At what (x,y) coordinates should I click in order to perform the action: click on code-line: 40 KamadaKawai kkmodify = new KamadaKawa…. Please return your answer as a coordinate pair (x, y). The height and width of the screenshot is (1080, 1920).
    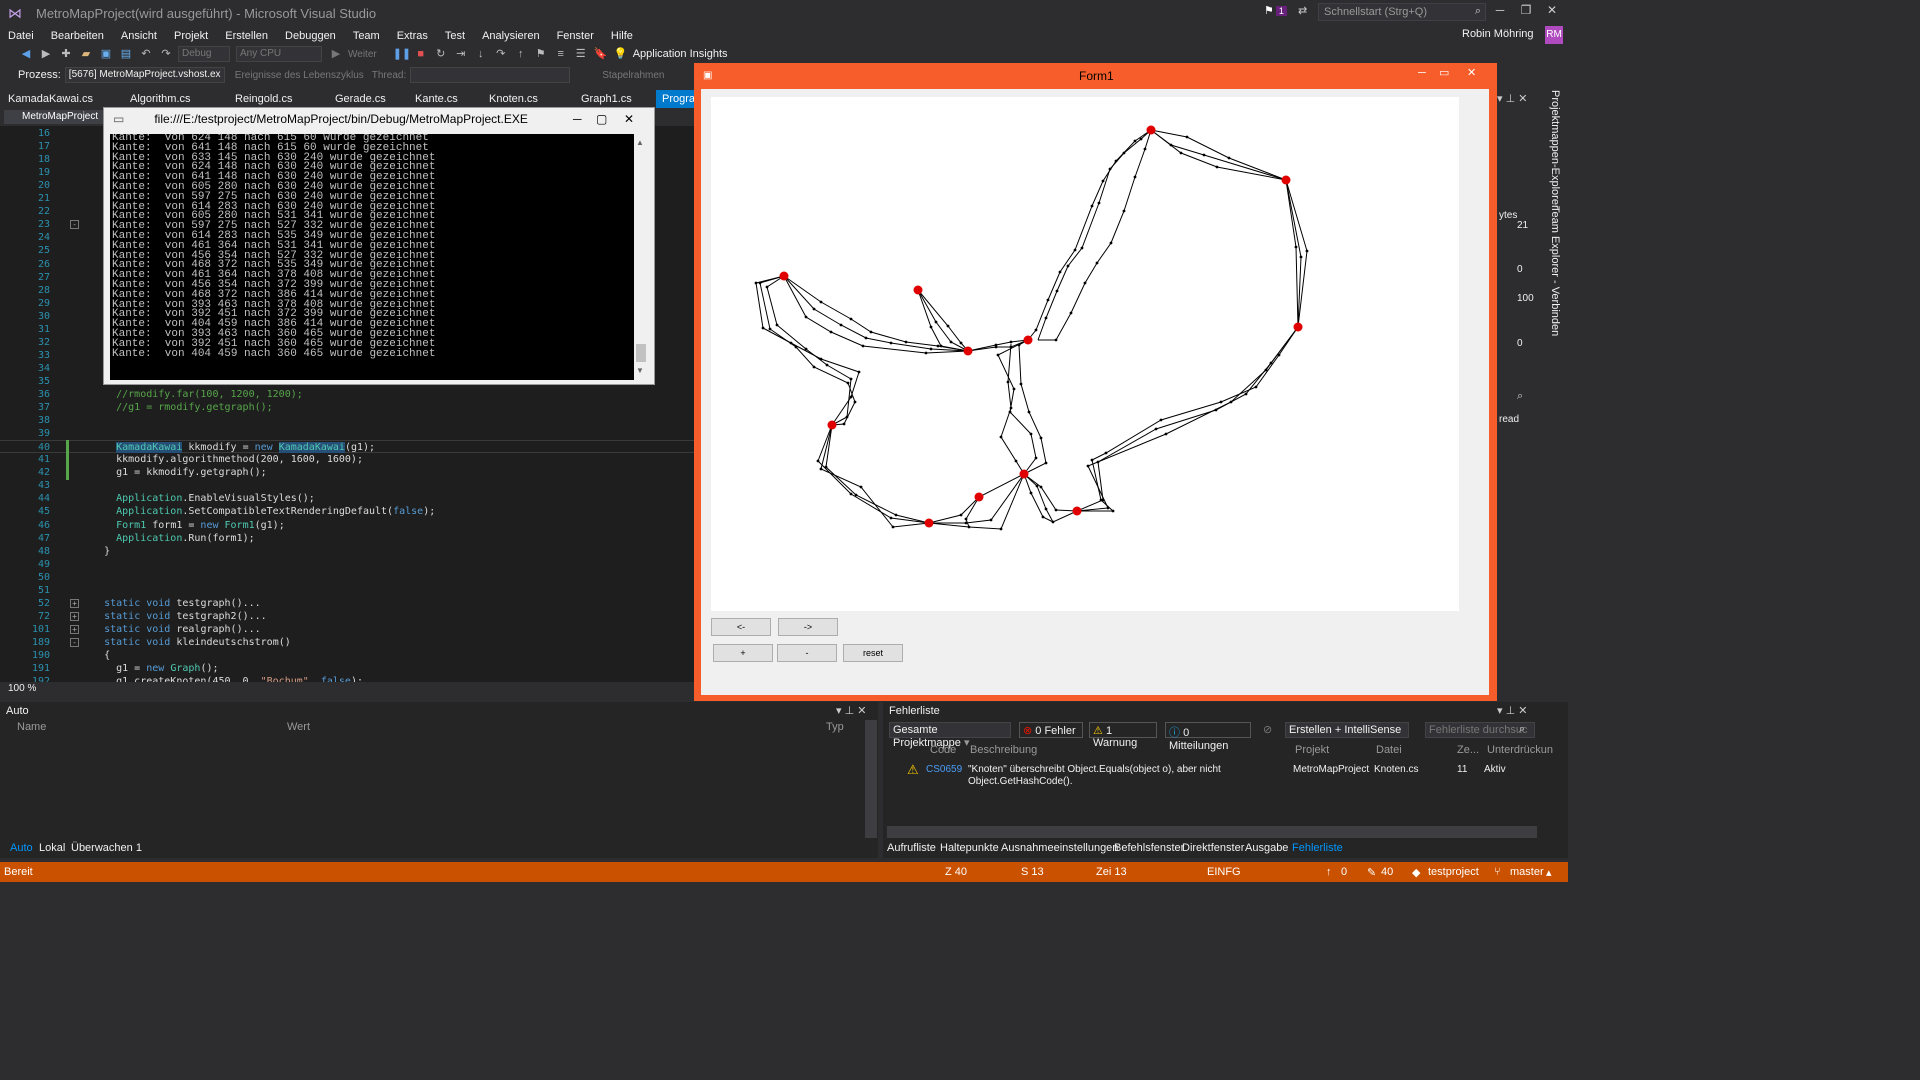
    Looking at the image, I should click on (347, 447).